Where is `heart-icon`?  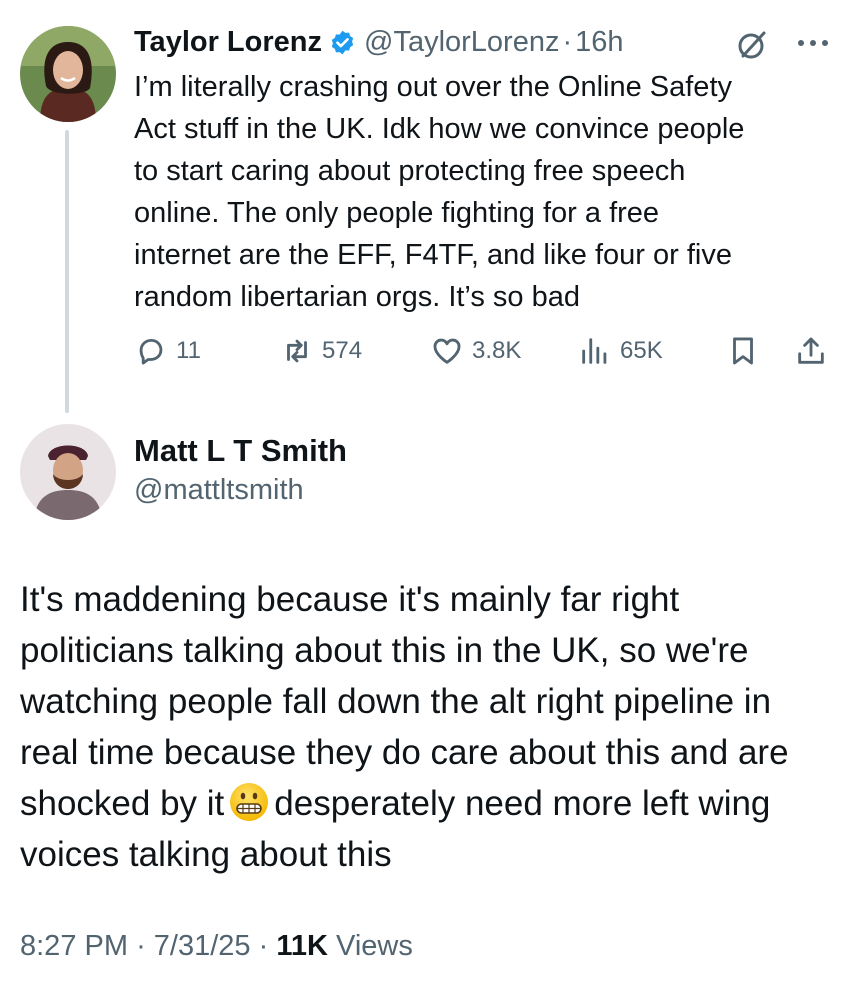 heart-icon is located at coordinates (447, 351).